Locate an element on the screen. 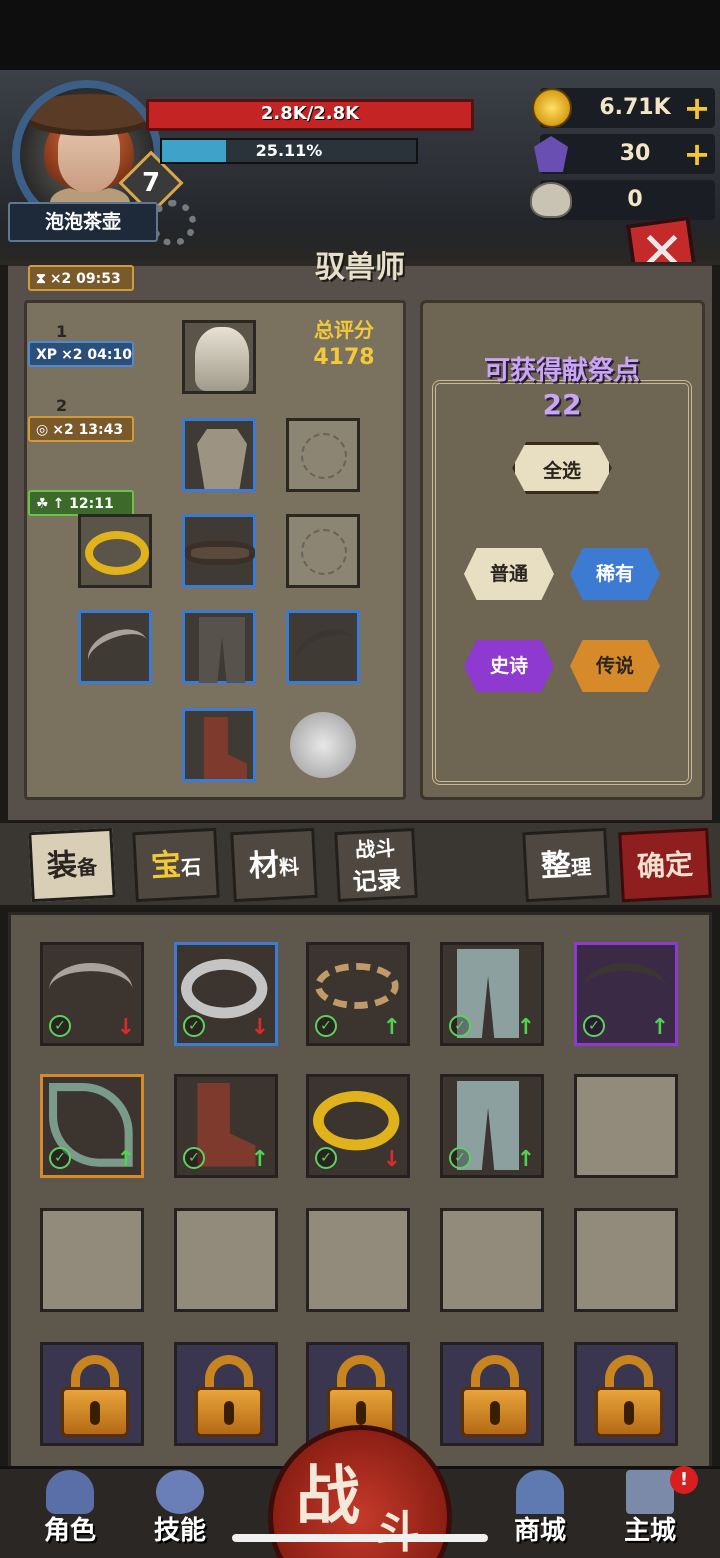  equip-slot-pants is located at coordinates (219, 647).